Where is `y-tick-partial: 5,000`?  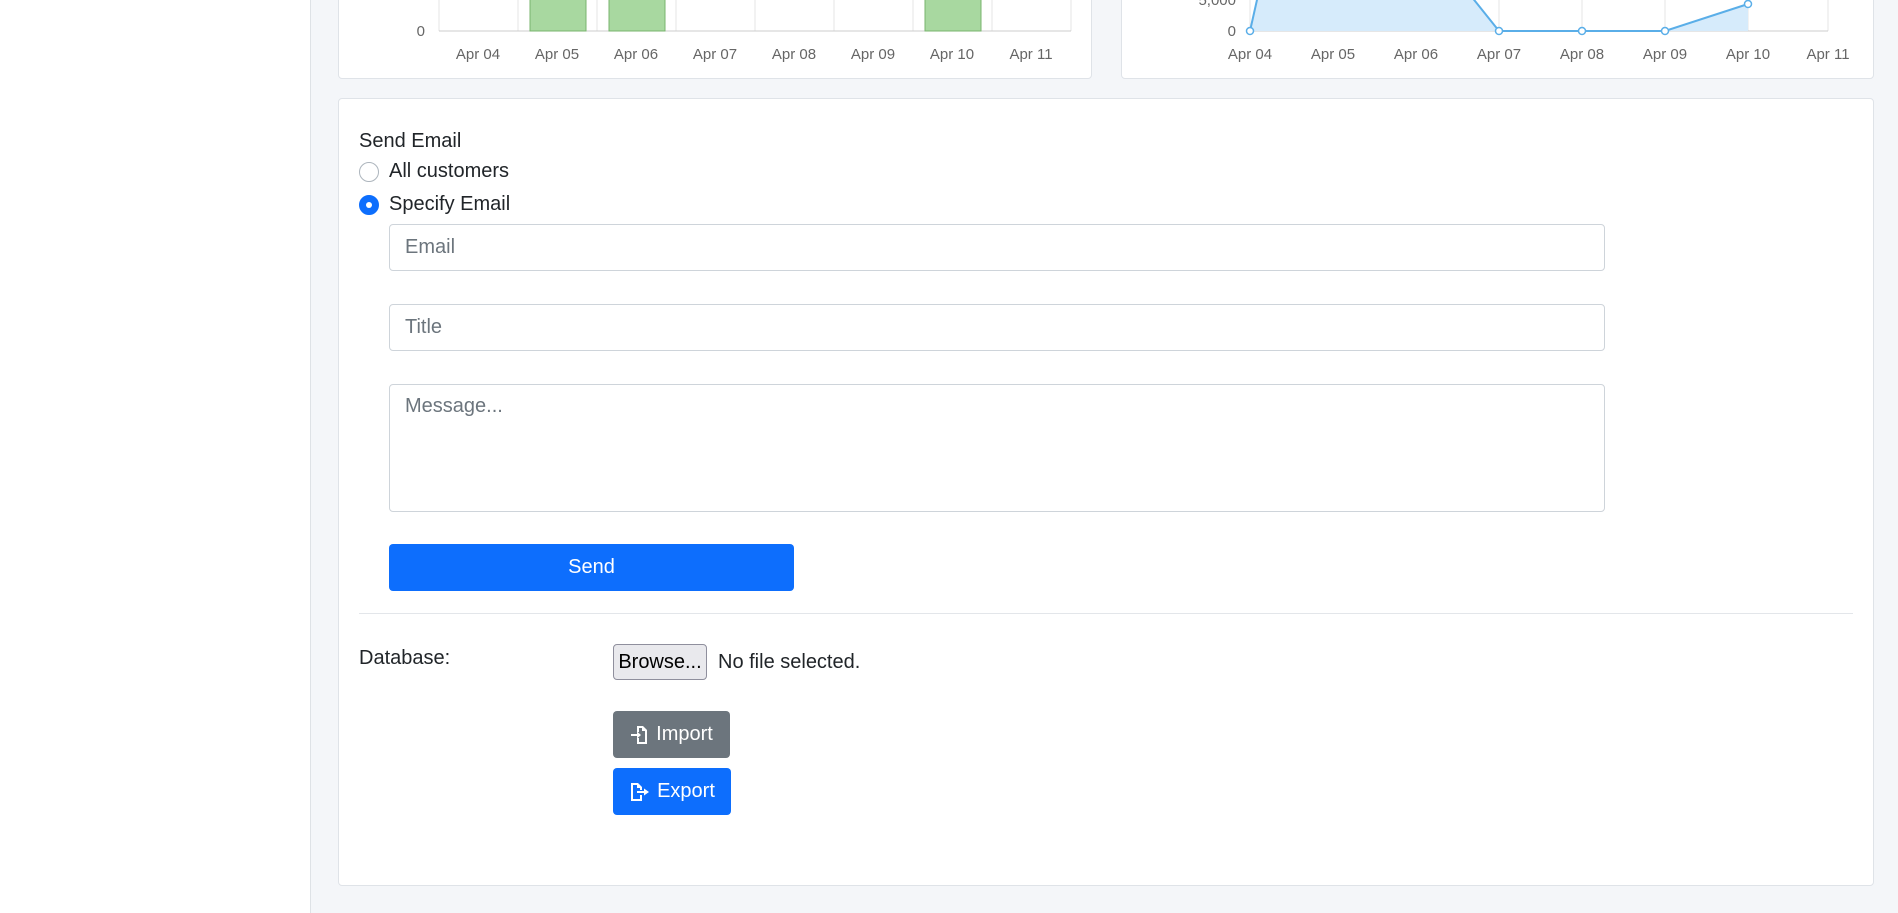 y-tick-partial: 5,000 is located at coordinates (1217, 4).